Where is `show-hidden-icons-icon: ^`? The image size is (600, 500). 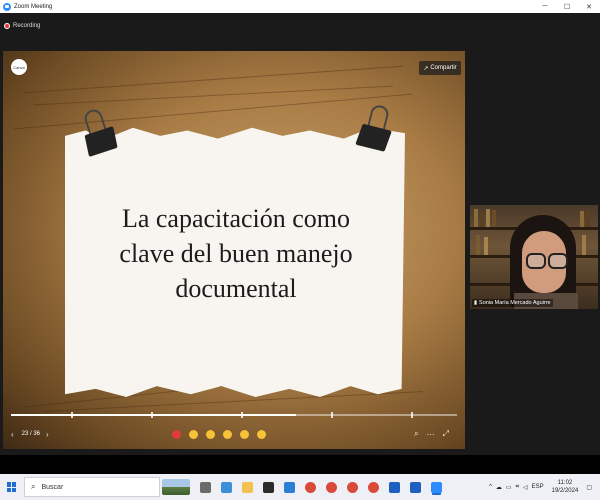 show-hidden-icons-icon: ^ is located at coordinates (490, 487).